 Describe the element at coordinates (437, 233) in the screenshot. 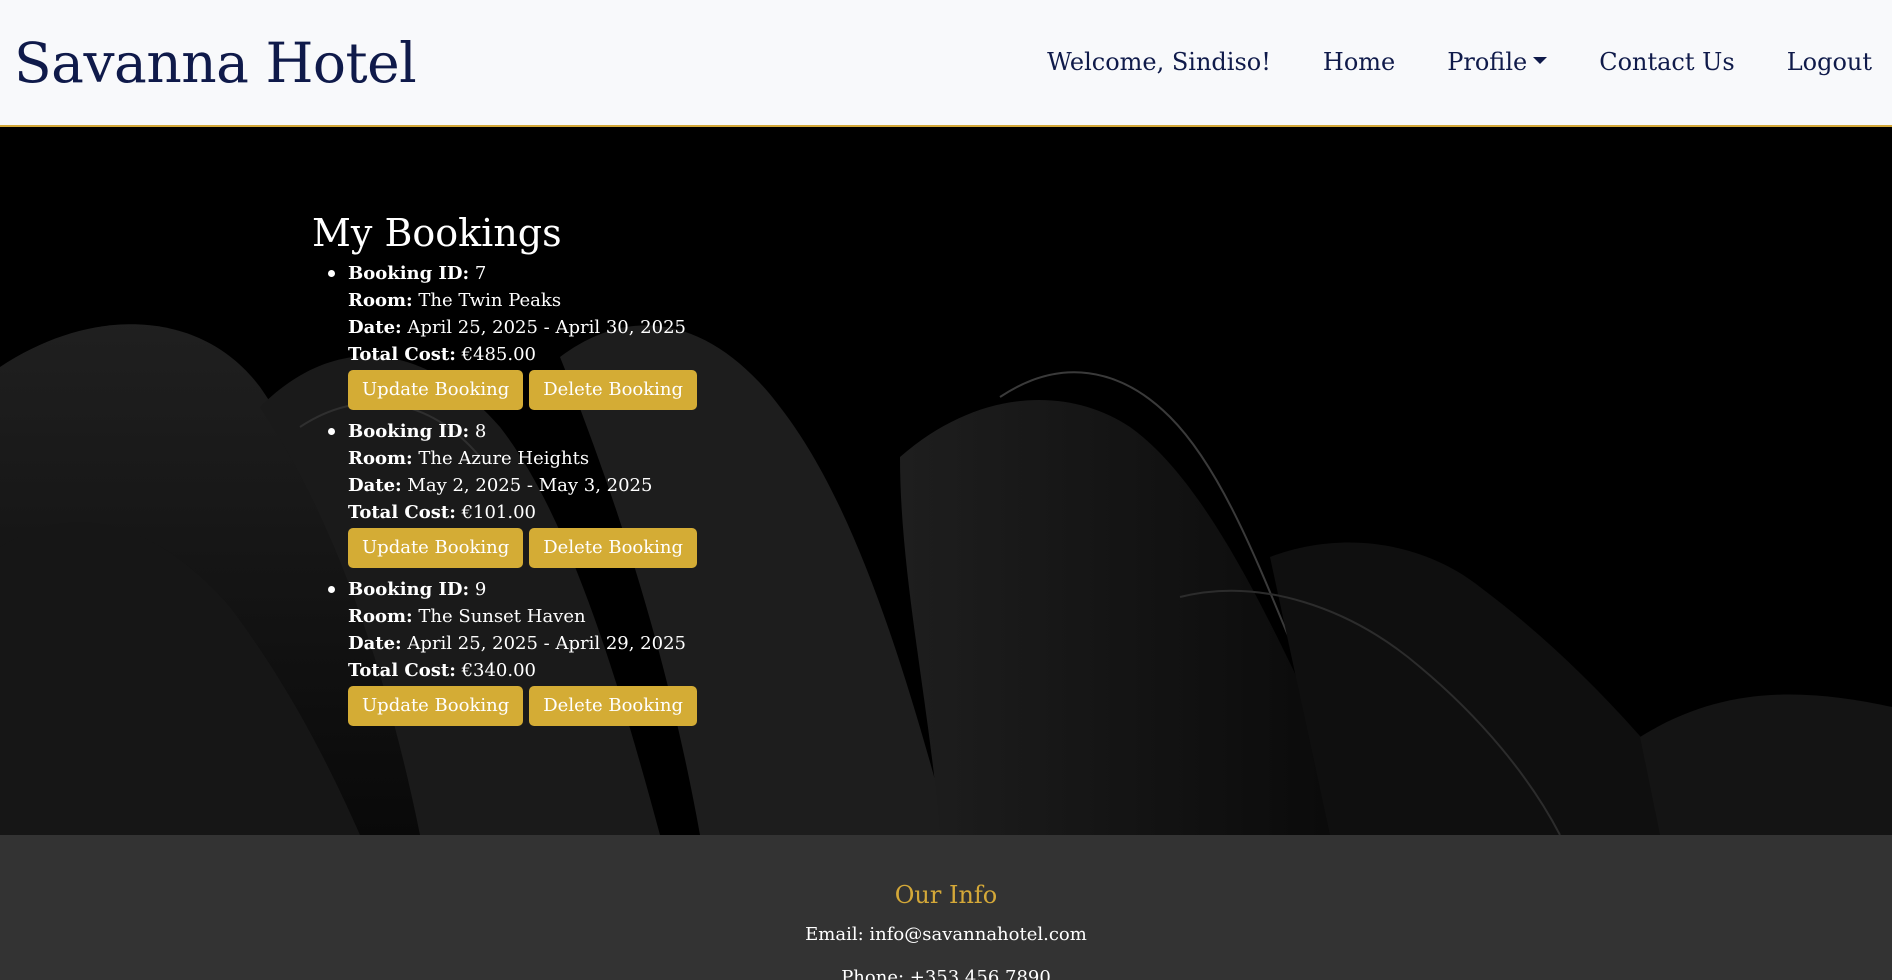

I see `page-title: My Bookings` at that location.